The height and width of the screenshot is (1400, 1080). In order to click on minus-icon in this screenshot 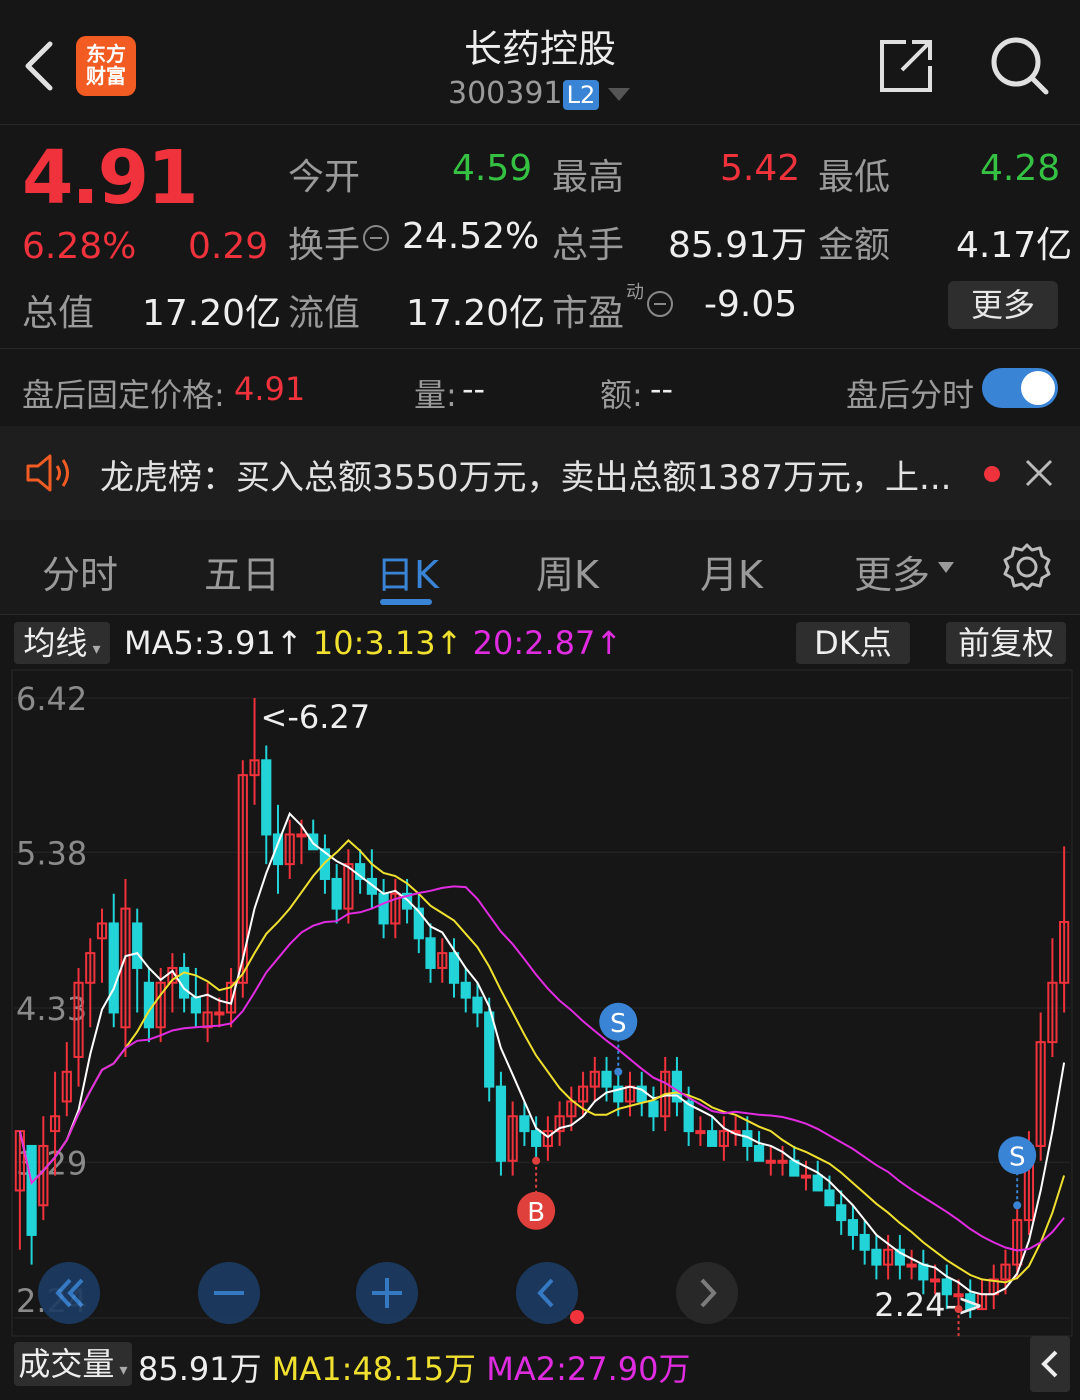, I will do `click(229, 1293)`.